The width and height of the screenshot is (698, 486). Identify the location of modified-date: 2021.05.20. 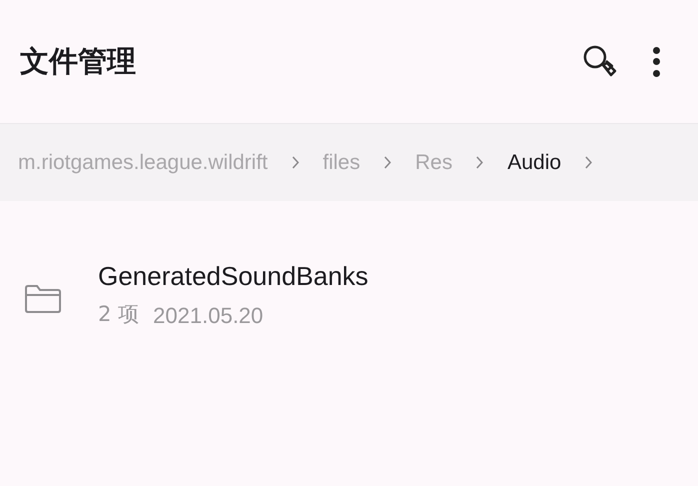
(208, 316).